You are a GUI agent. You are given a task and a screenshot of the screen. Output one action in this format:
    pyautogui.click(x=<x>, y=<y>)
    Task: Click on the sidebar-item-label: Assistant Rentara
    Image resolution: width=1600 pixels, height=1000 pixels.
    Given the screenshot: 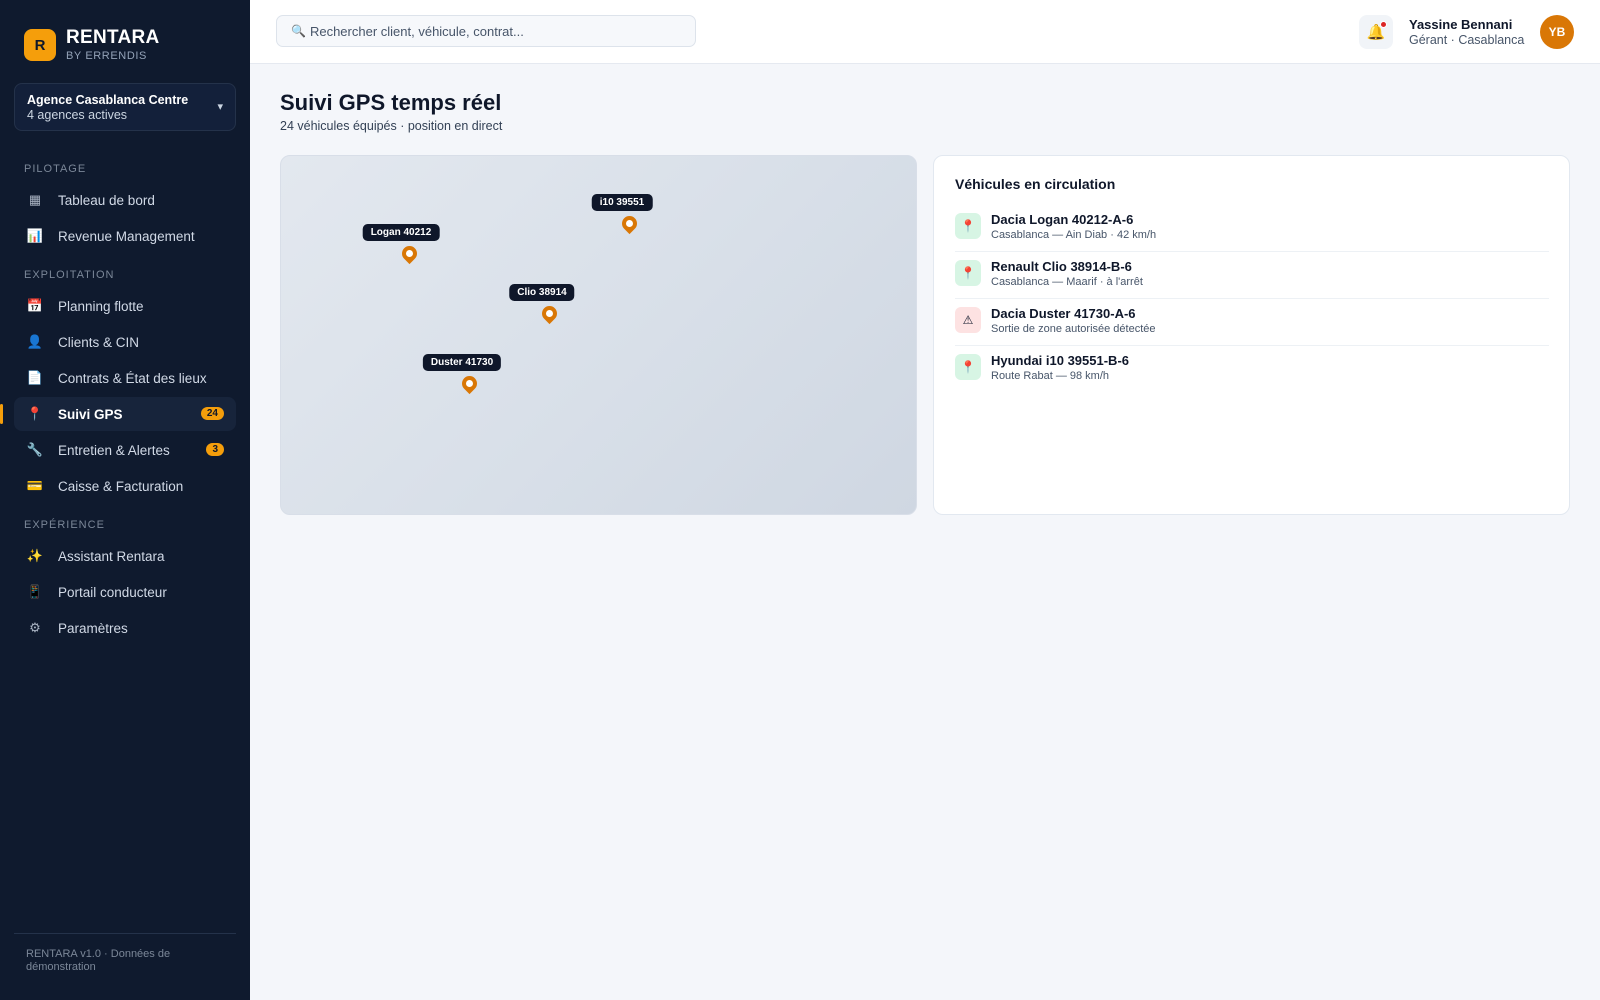 What is the action you would take?
    pyautogui.click(x=111, y=556)
    